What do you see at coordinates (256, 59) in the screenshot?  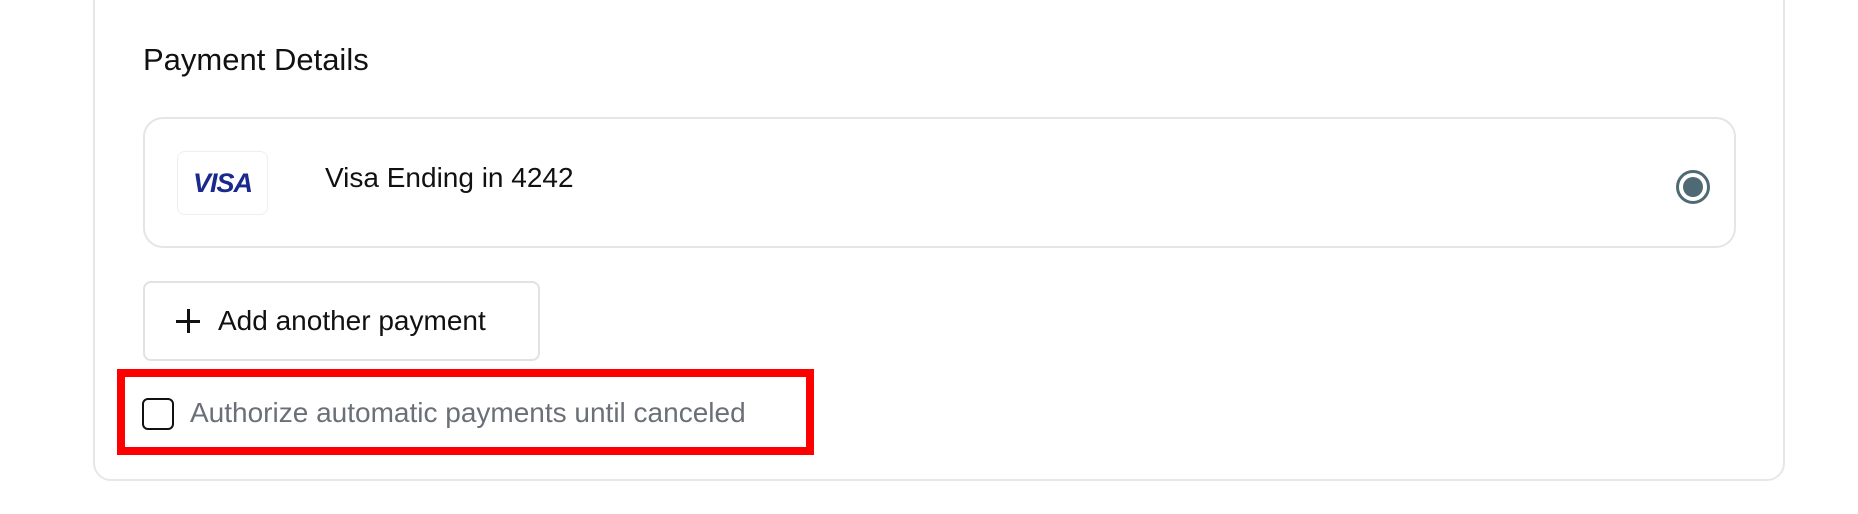 I see `section-title: Payment Details` at bounding box center [256, 59].